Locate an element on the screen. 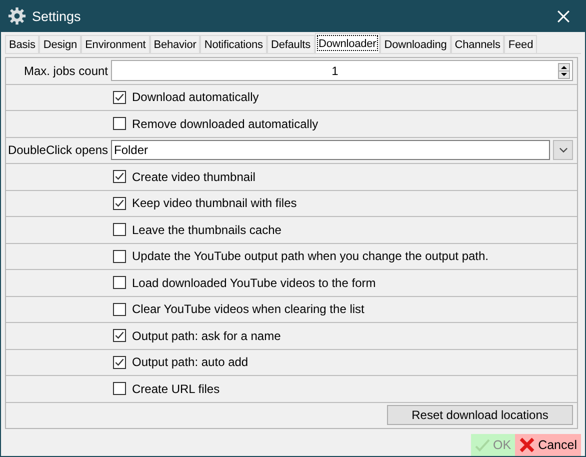 The height and width of the screenshot is (457, 586). checkbox: Download automatically is located at coordinates (186, 97).